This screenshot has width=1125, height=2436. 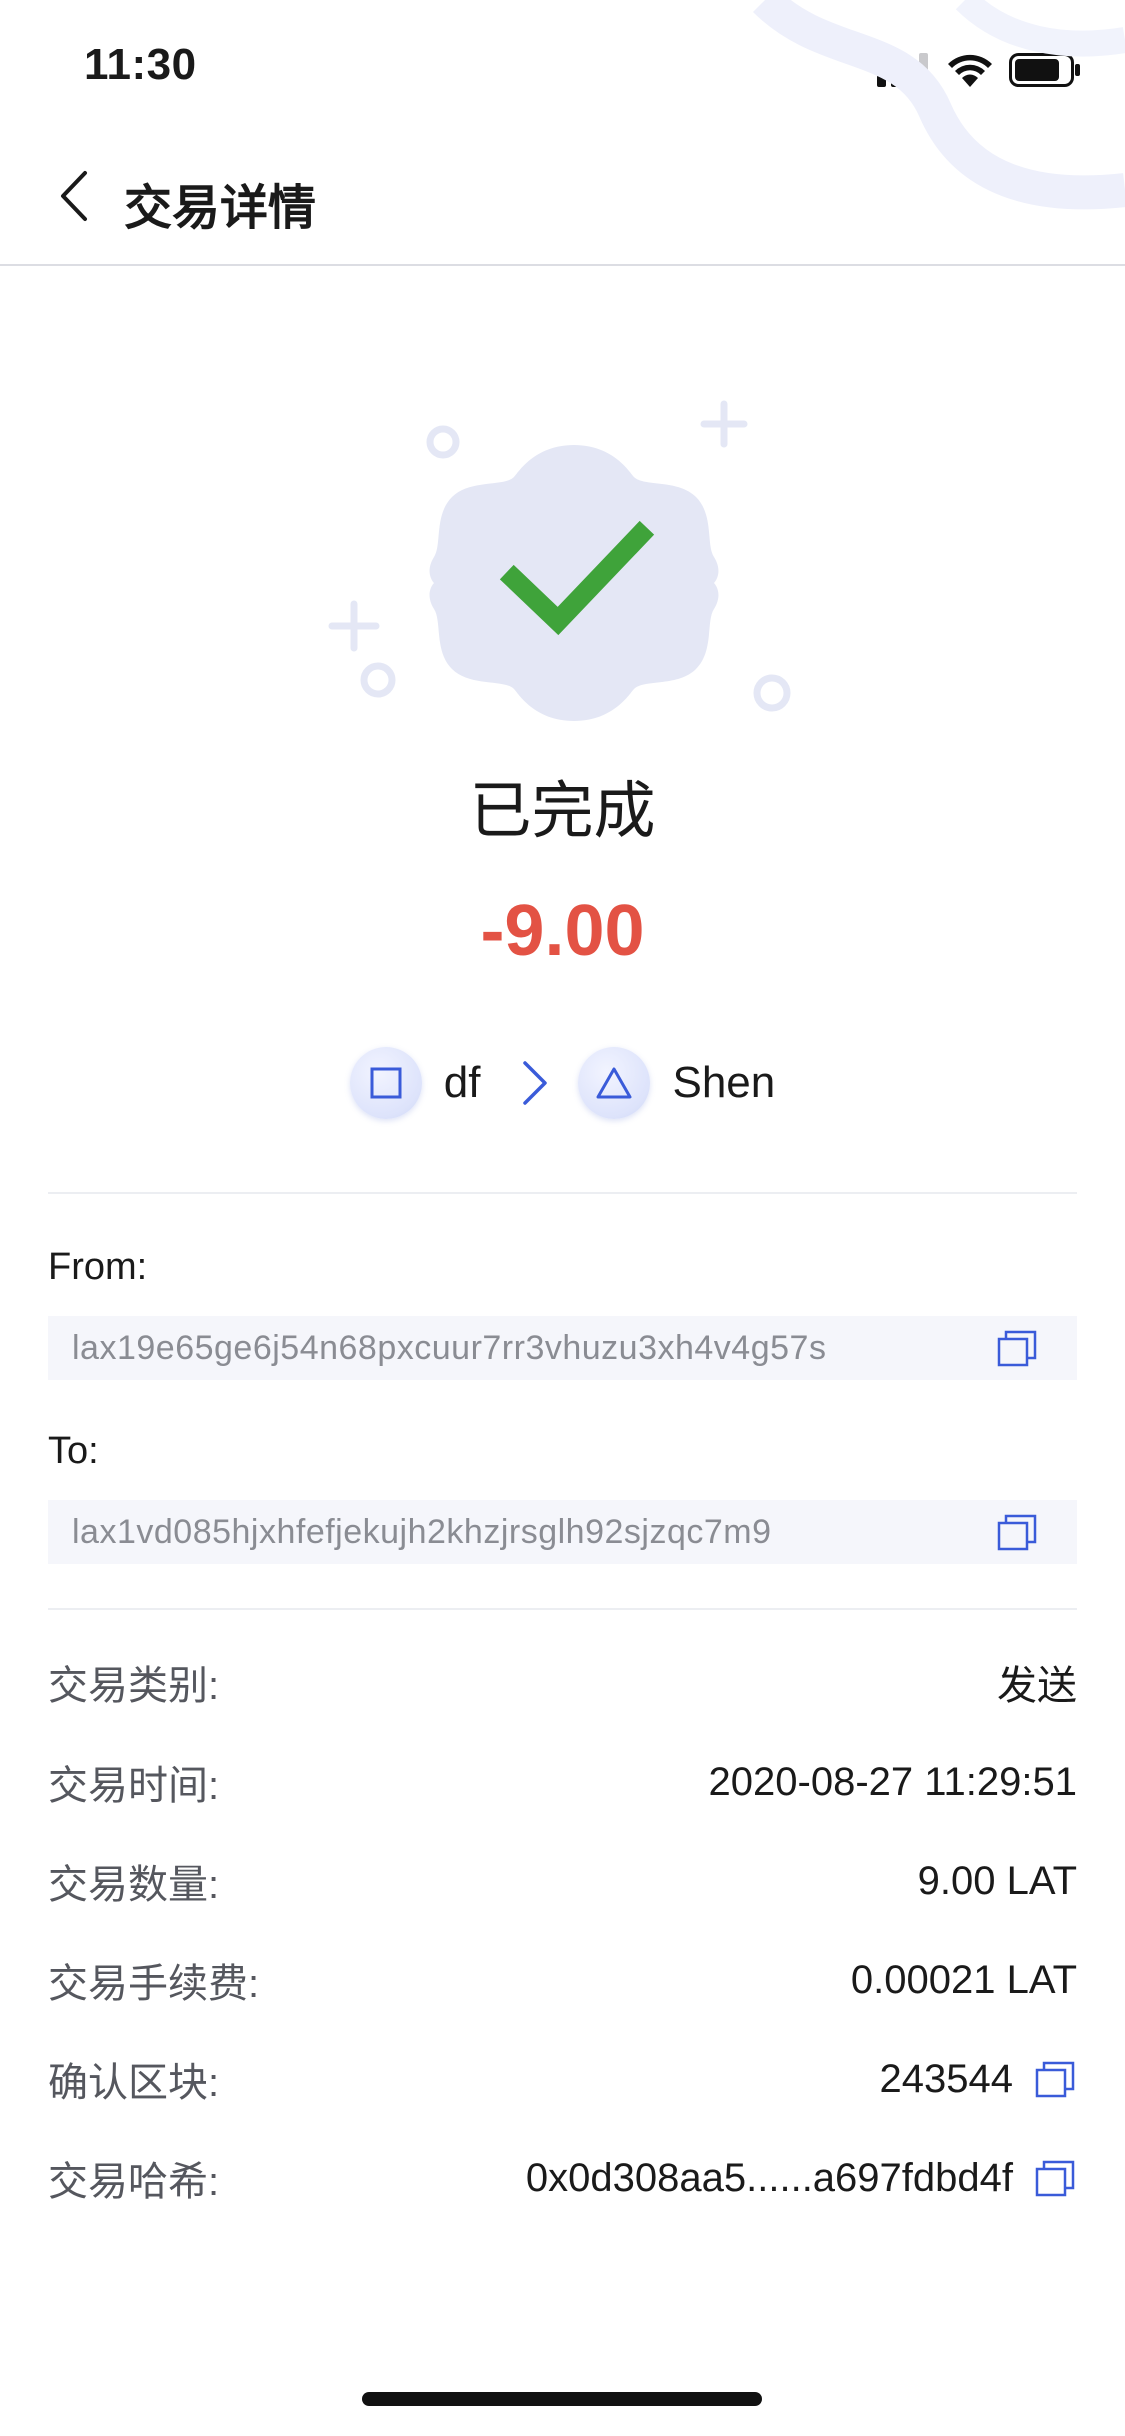 What do you see at coordinates (462, 1082) in the screenshot?
I see `from-wallet-name: df` at bounding box center [462, 1082].